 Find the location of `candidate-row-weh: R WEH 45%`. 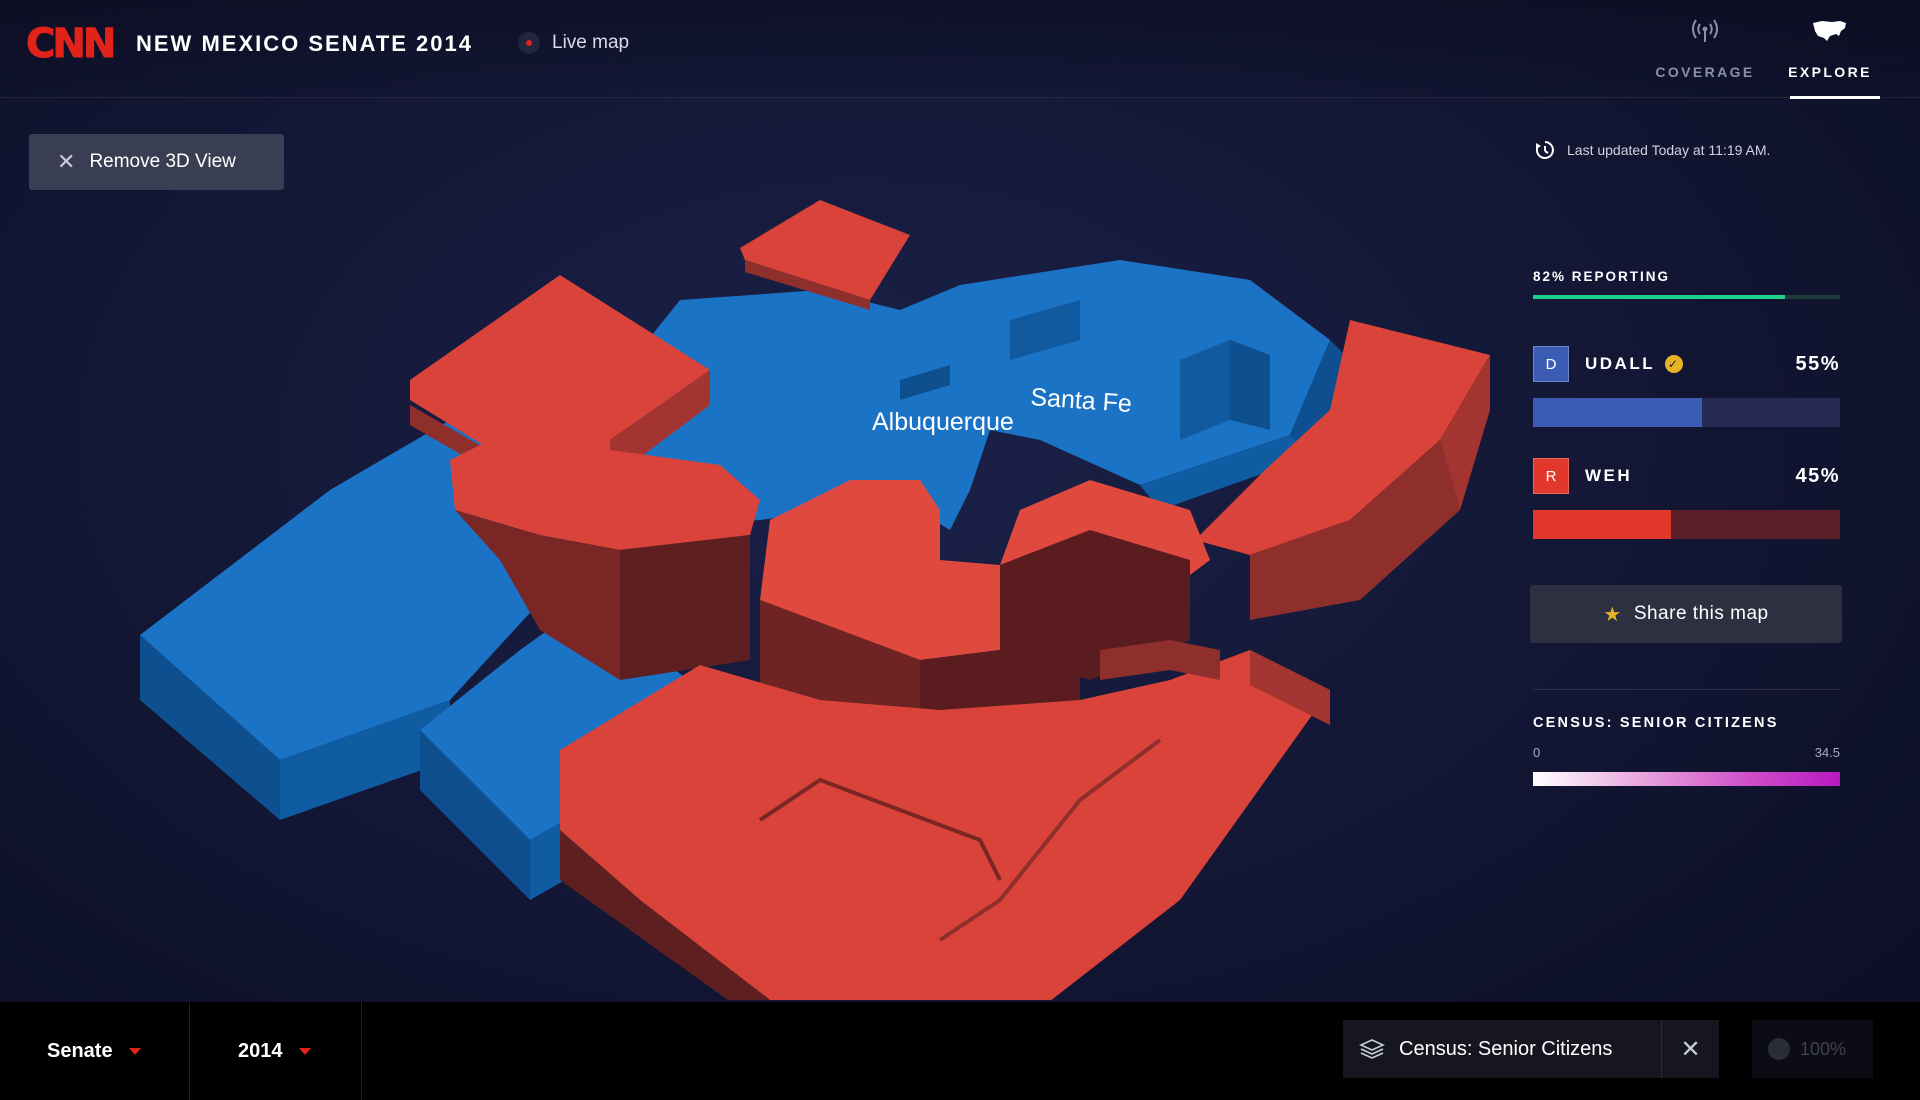

candidate-row-weh: R WEH 45% is located at coordinates (1686, 476).